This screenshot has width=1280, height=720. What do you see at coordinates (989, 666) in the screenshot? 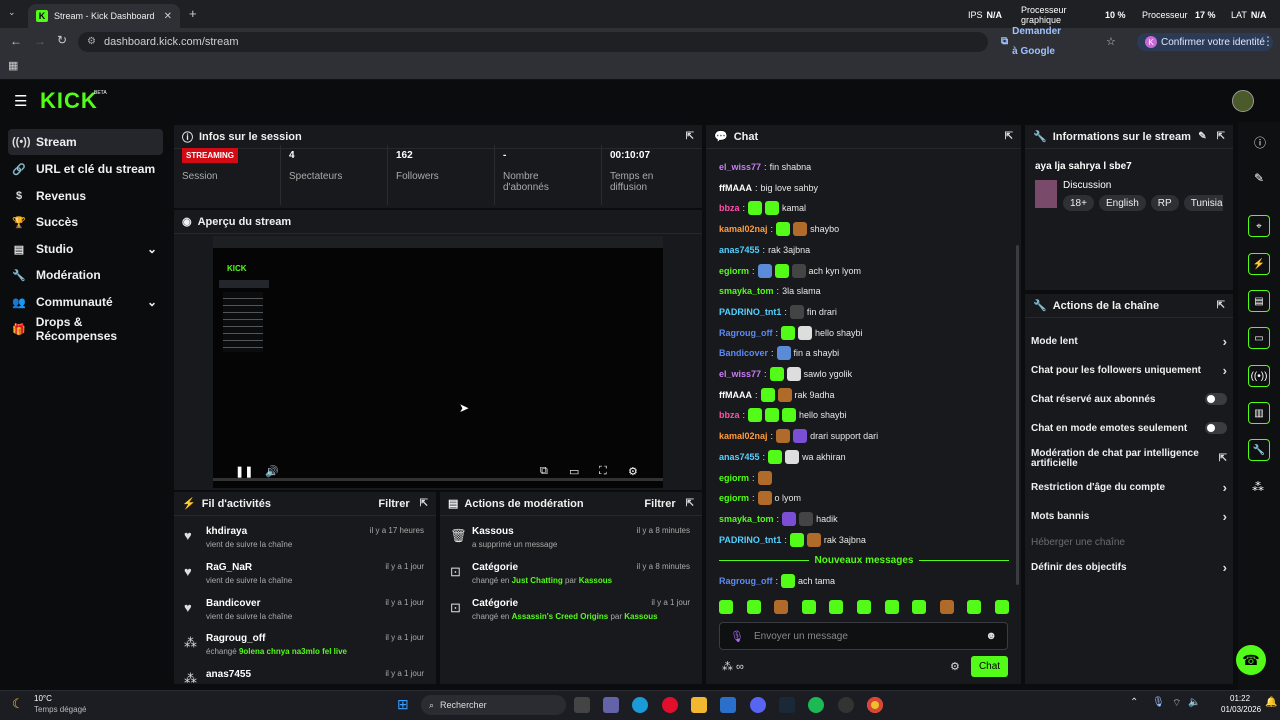
I see `send-chat-button: Chat` at bounding box center [989, 666].